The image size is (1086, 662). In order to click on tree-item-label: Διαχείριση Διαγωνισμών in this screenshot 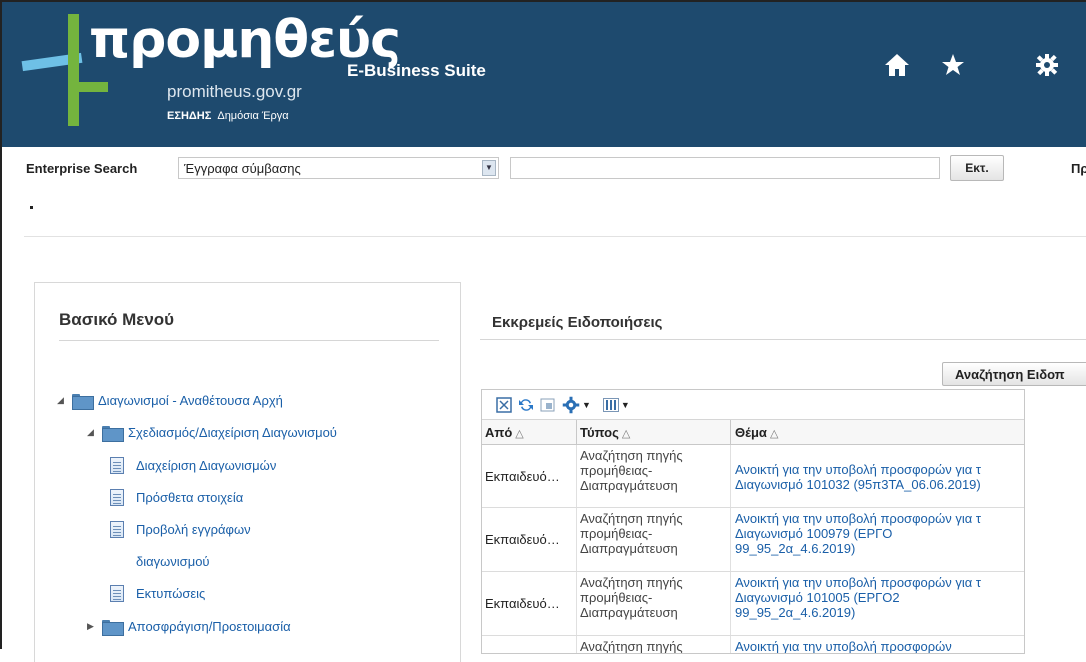, I will do `click(206, 465)`.